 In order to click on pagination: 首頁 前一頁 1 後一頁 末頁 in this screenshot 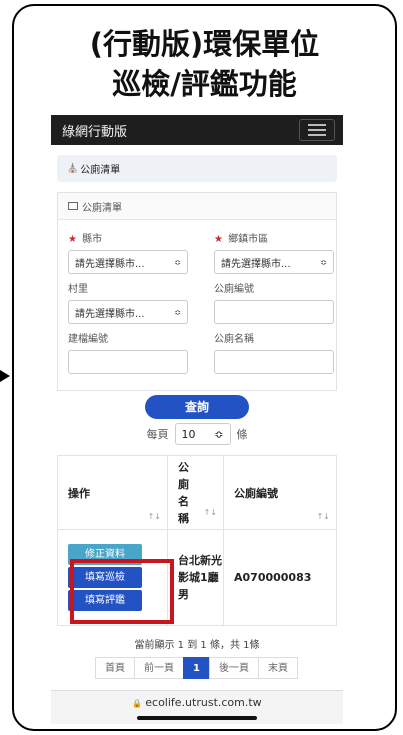, I will do `click(197, 668)`.